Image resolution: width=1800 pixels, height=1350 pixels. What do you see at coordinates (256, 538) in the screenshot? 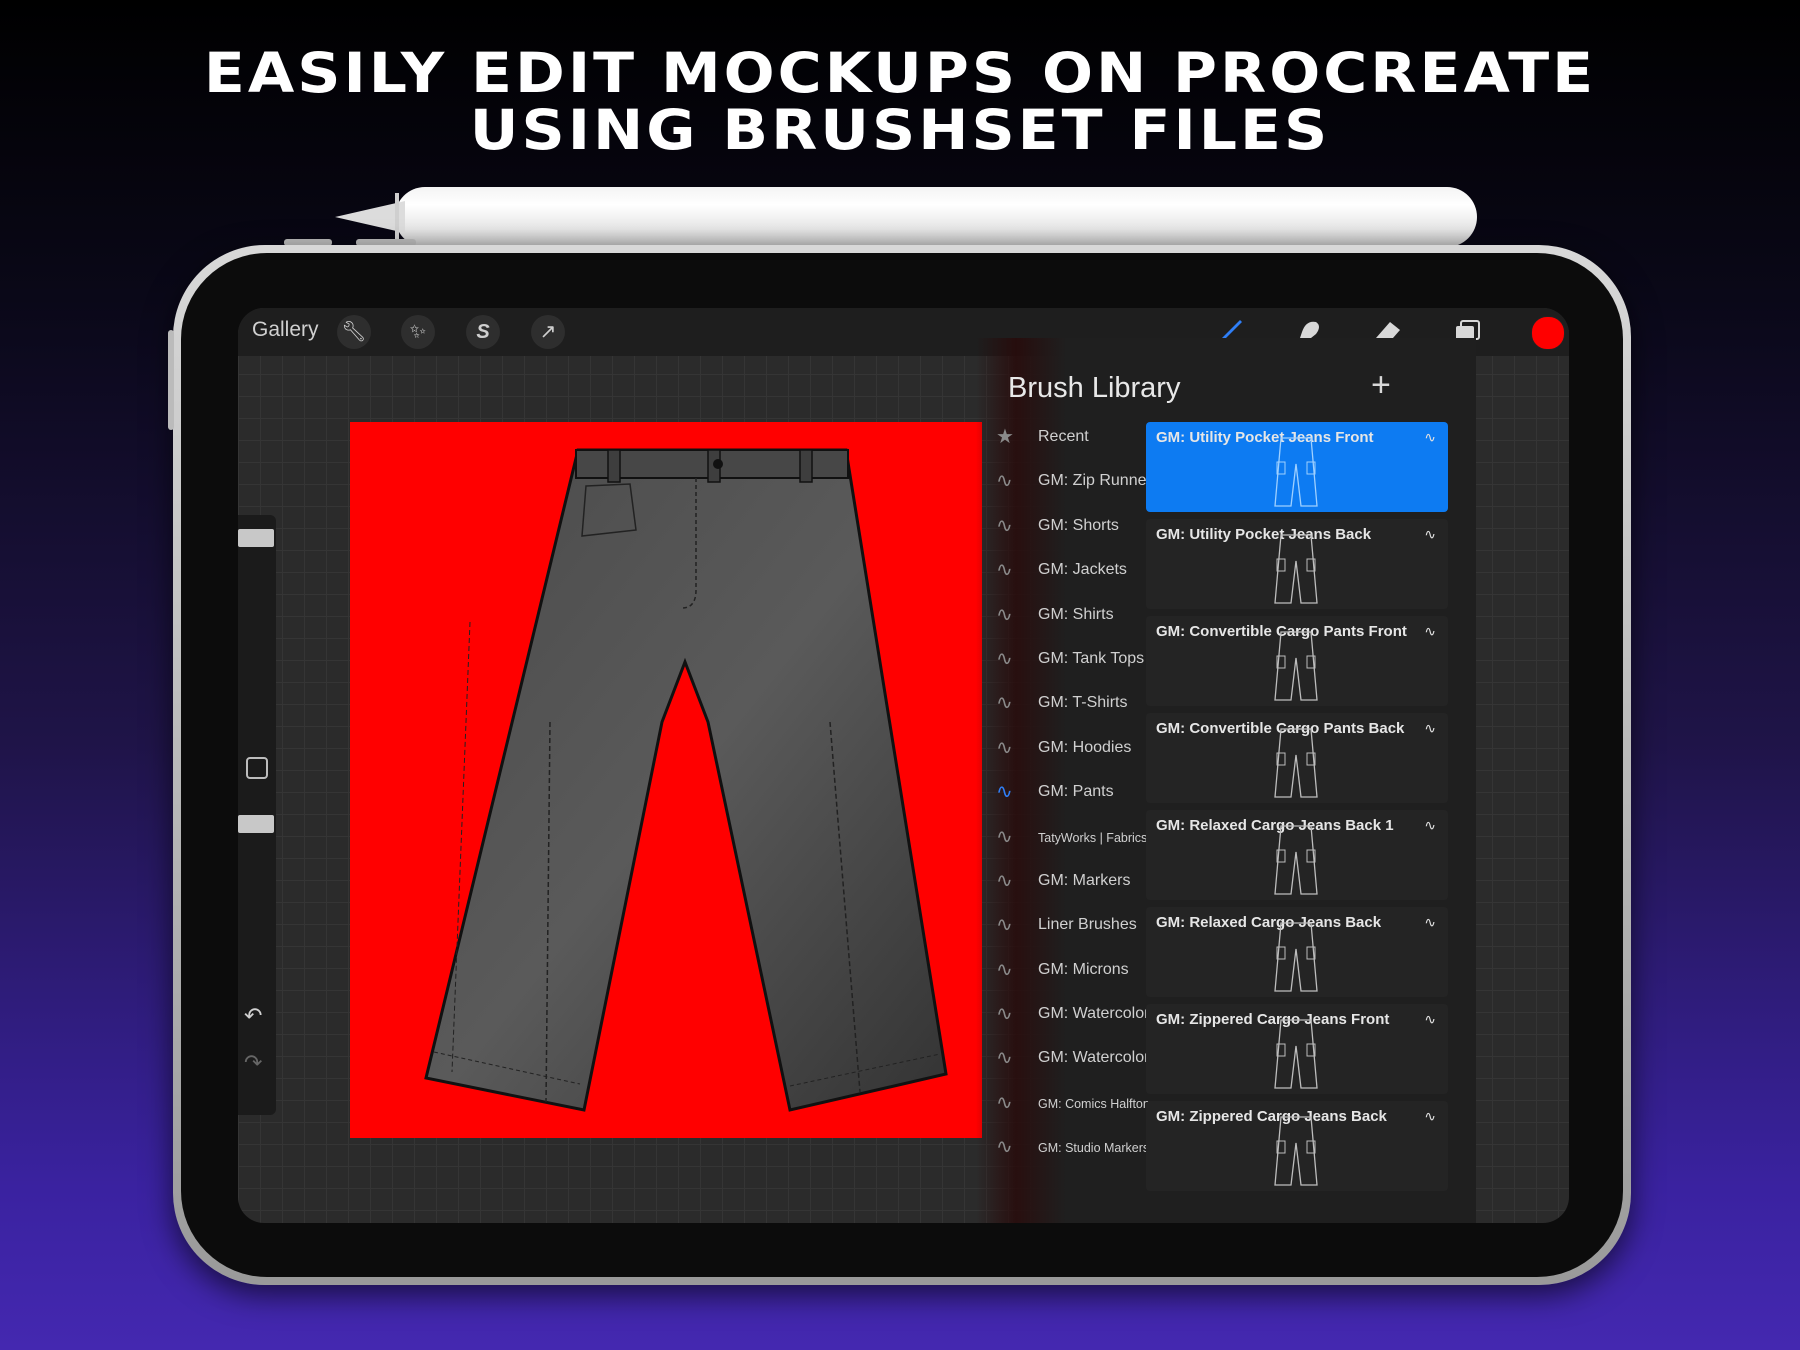
I see `brush-size-slider` at bounding box center [256, 538].